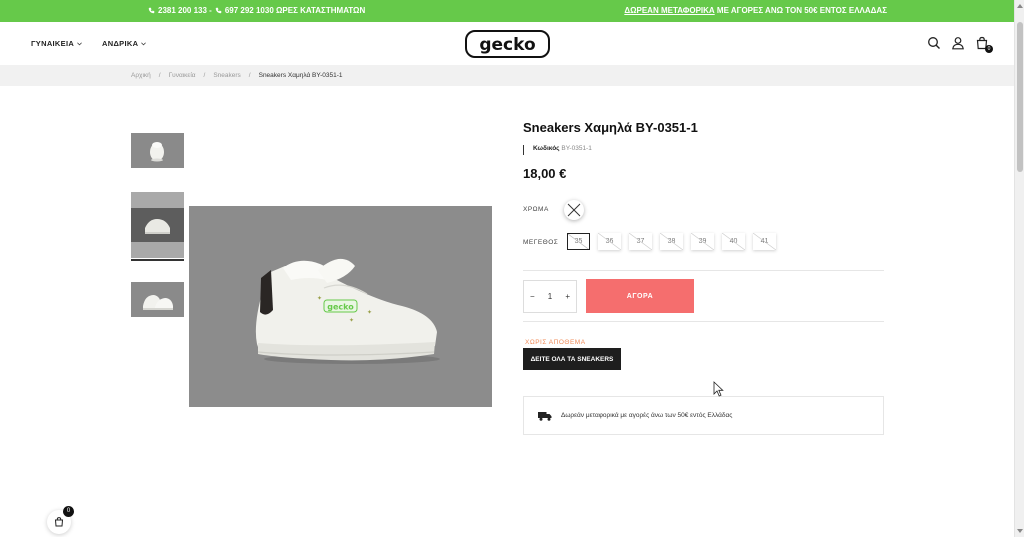  I want to click on scrollbar-thumb, so click(1020, 97).